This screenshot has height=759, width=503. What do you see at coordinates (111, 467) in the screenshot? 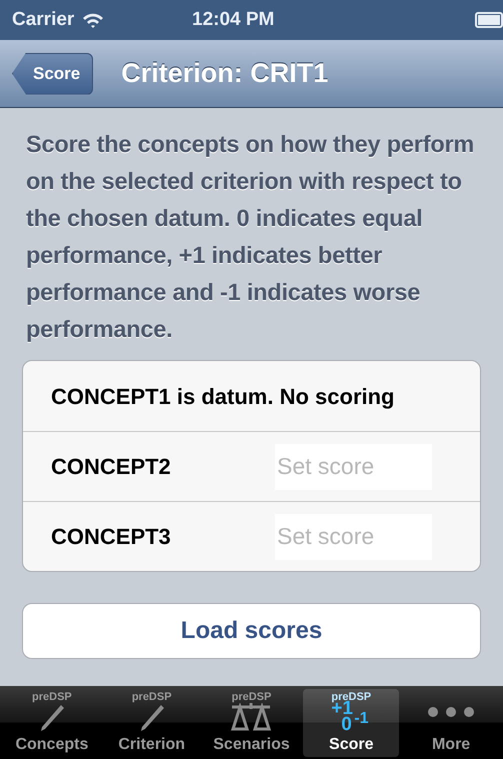
I see `concept-label: CONCEPT2` at bounding box center [111, 467].